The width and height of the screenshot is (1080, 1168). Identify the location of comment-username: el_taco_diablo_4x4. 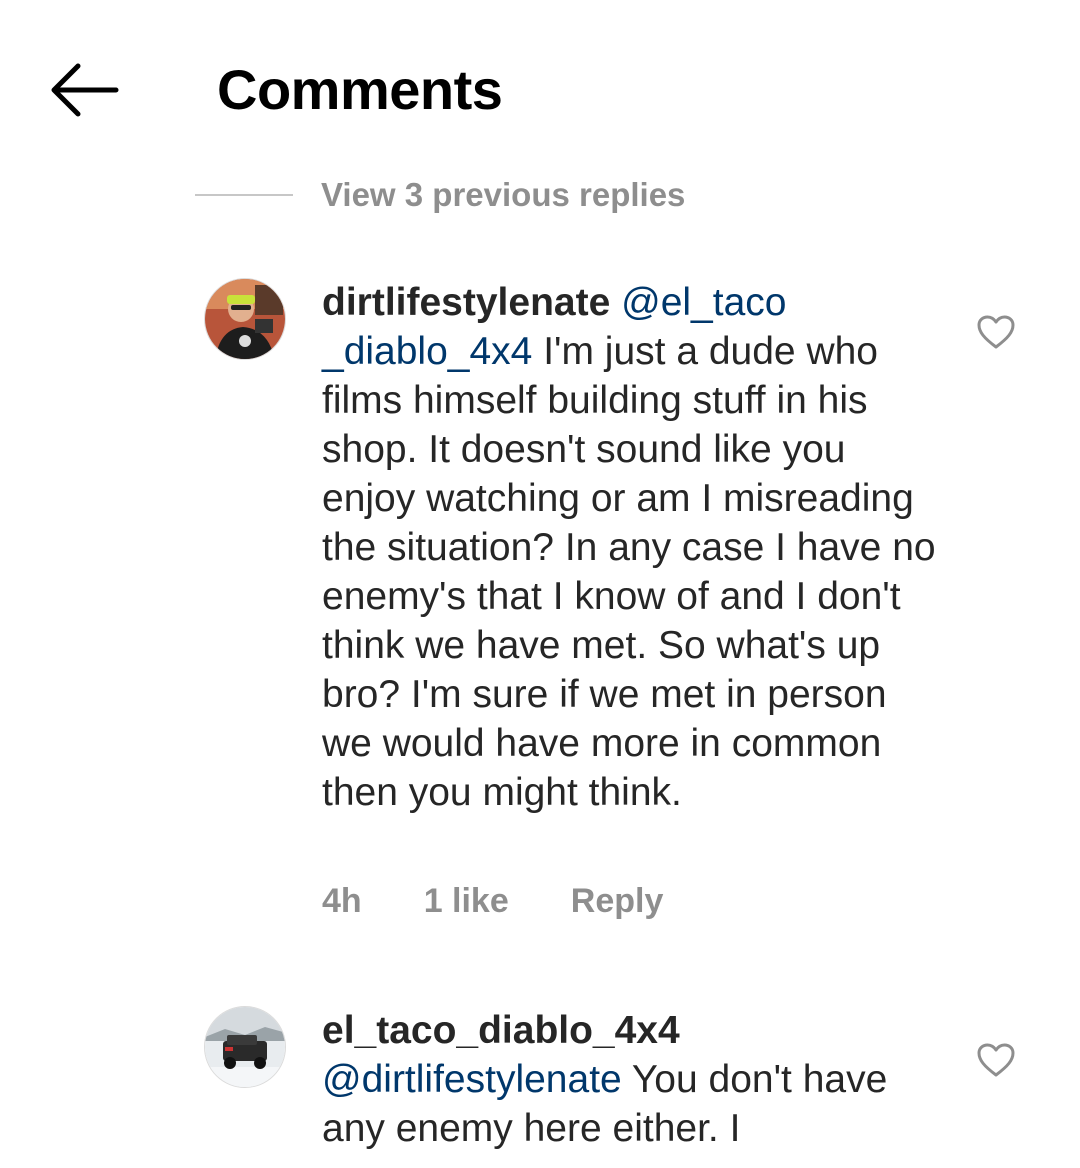
(501, 1030).